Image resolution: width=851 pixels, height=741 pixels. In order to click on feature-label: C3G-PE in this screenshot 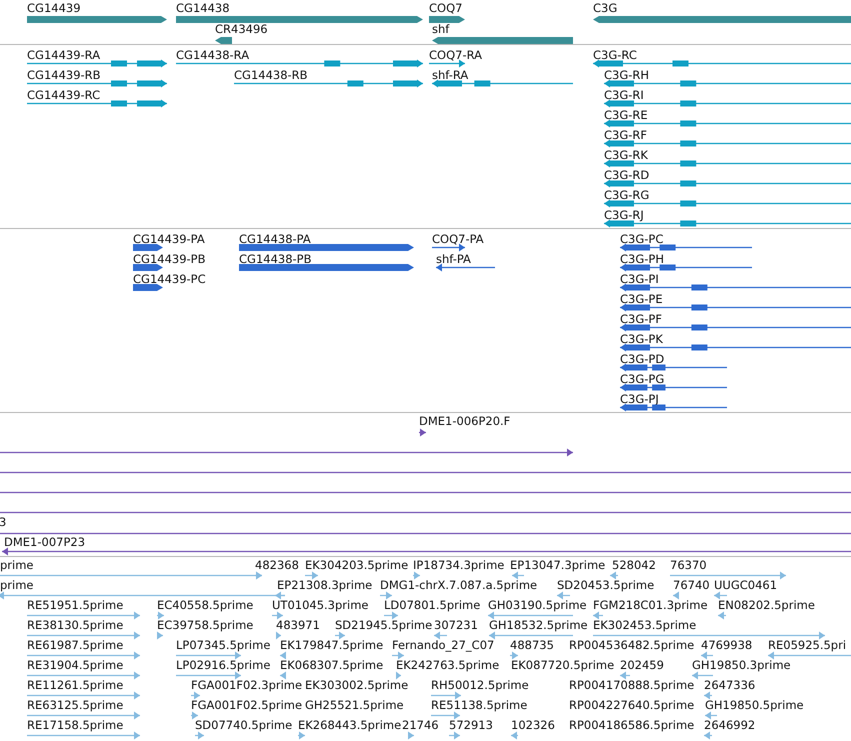, I will do `click(641, 299)`.